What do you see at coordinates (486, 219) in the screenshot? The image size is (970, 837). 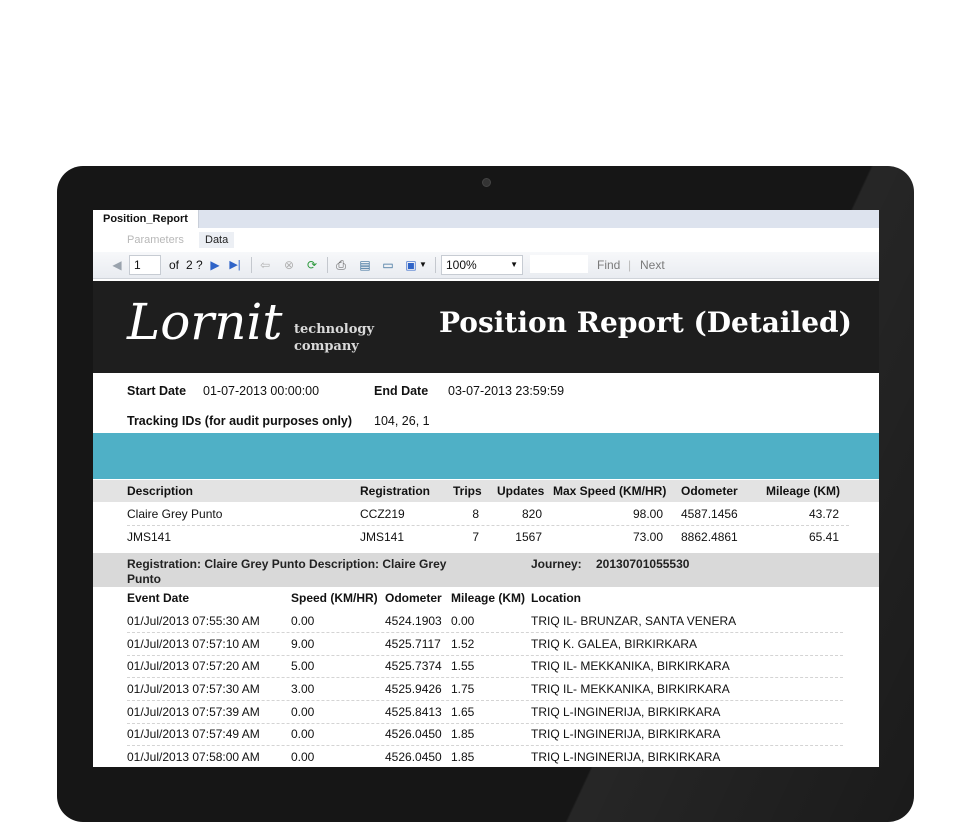 I see `tab-strip: Position_Report` at bounding box center [486, 219].